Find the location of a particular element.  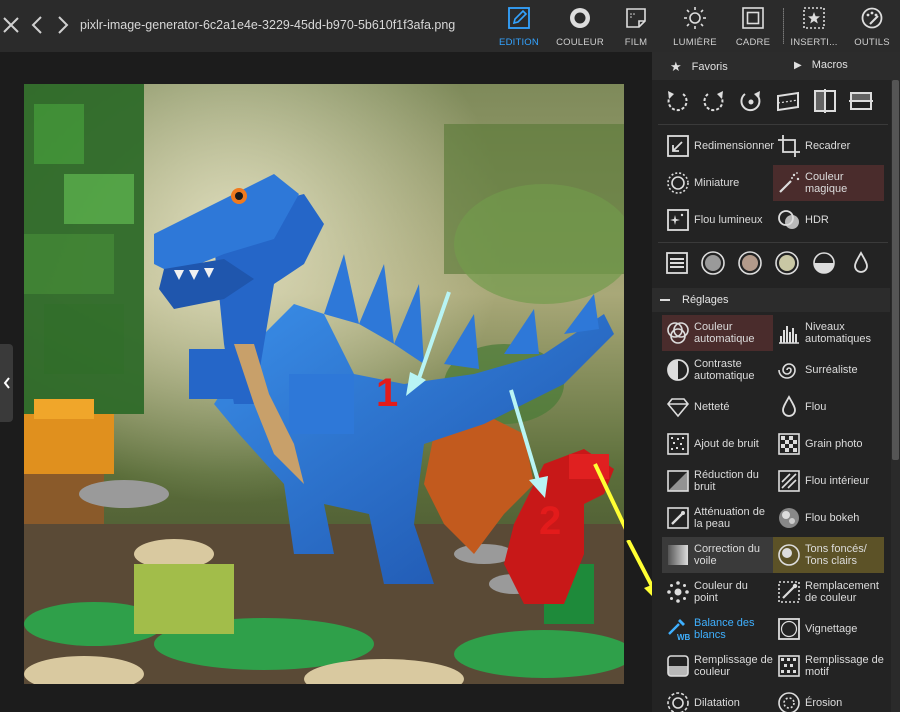

tool-label: Couleur magique is located at coordinates (826, 183).